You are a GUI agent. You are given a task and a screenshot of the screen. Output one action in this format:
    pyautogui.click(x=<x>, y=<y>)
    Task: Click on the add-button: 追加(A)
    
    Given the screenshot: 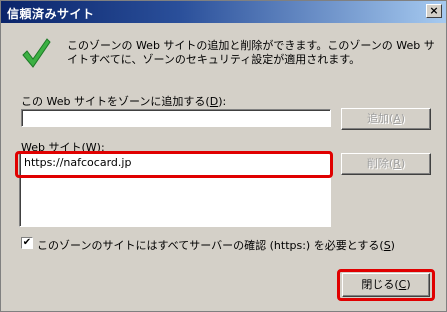 What is the action you would take?
    pyautogui.click(x=386, y=119)
    